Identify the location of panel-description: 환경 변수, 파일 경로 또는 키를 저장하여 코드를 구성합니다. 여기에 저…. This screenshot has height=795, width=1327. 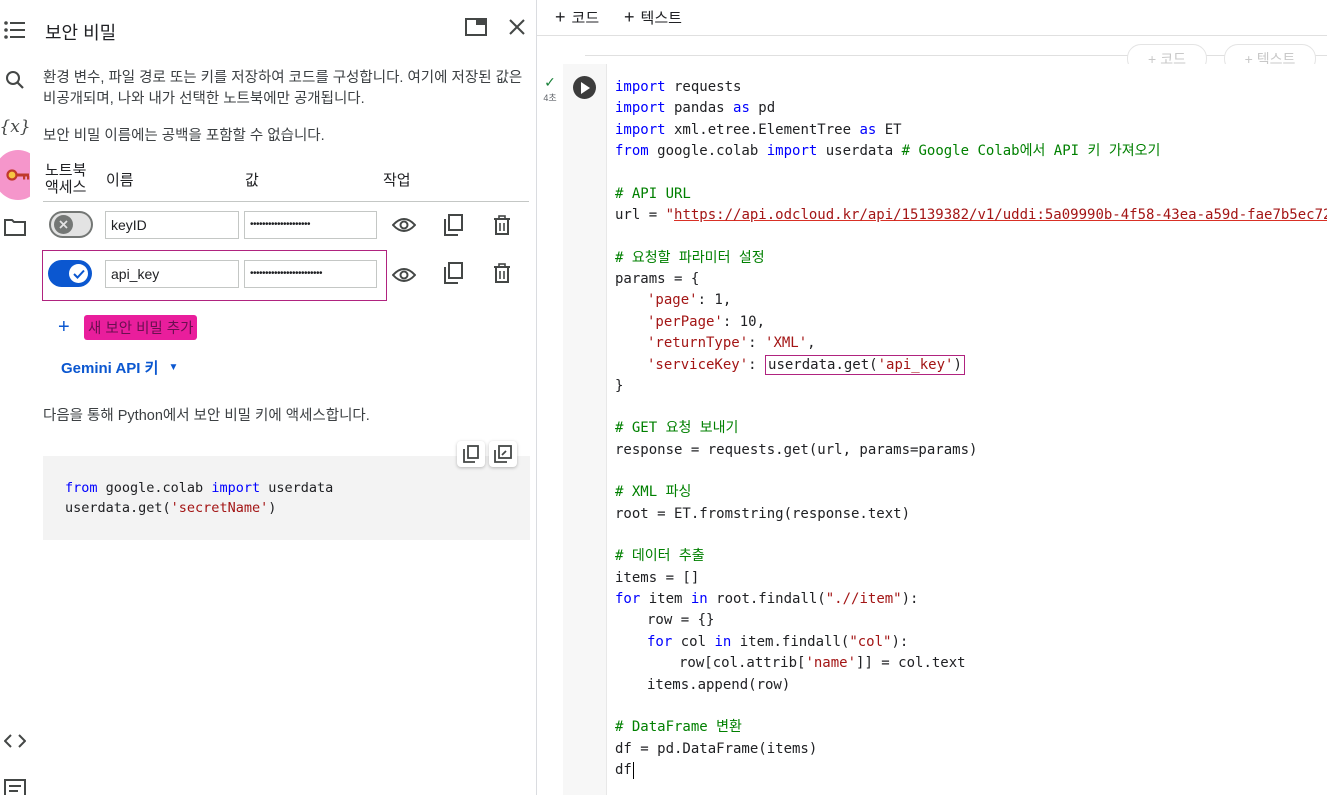
(283, 88).